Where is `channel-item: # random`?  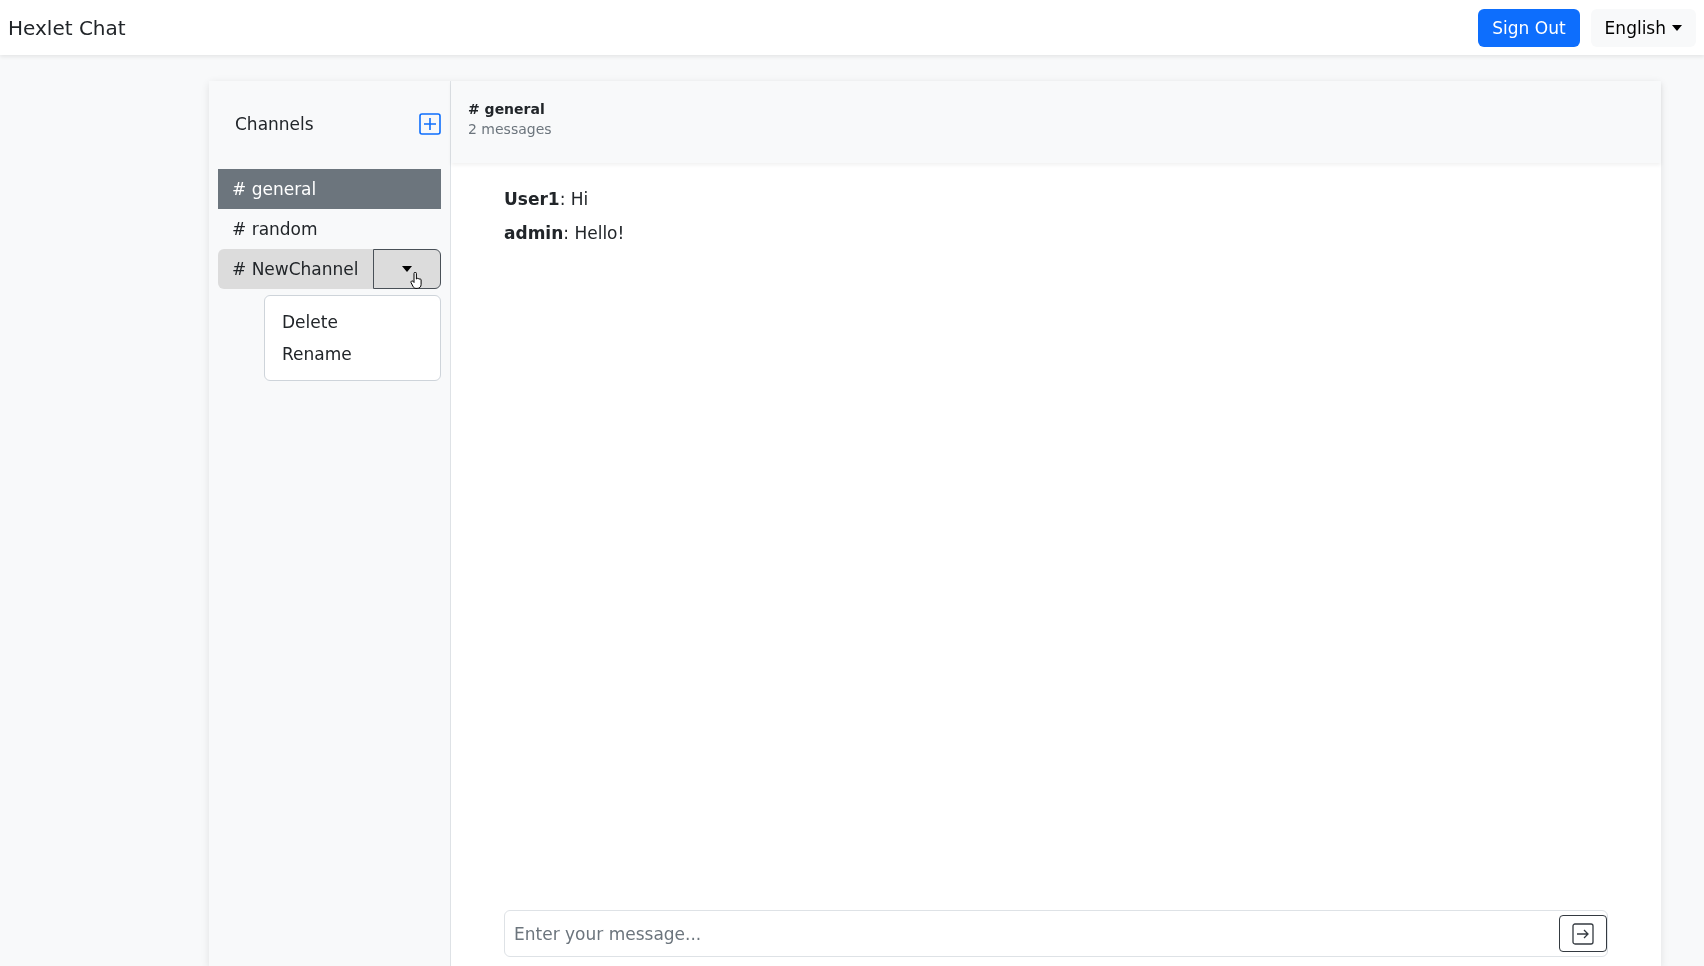
channel-item: # random is located at coordinates (329, 229).